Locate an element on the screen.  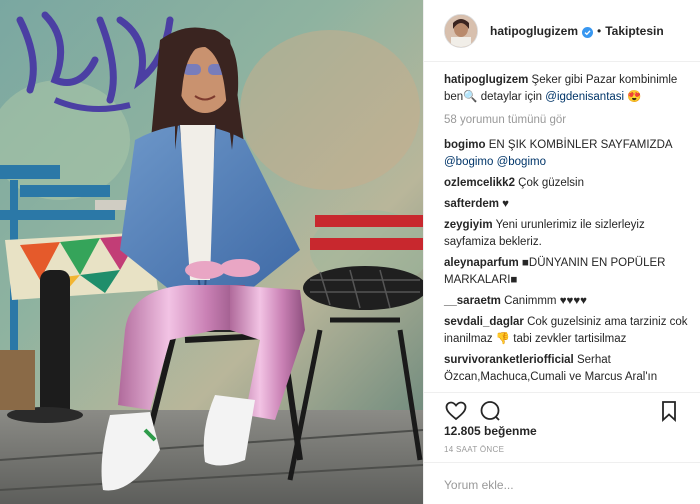
comment-item: __saraetm Canimmm ♥♥♥♥ is located at coordinates (566, 301).